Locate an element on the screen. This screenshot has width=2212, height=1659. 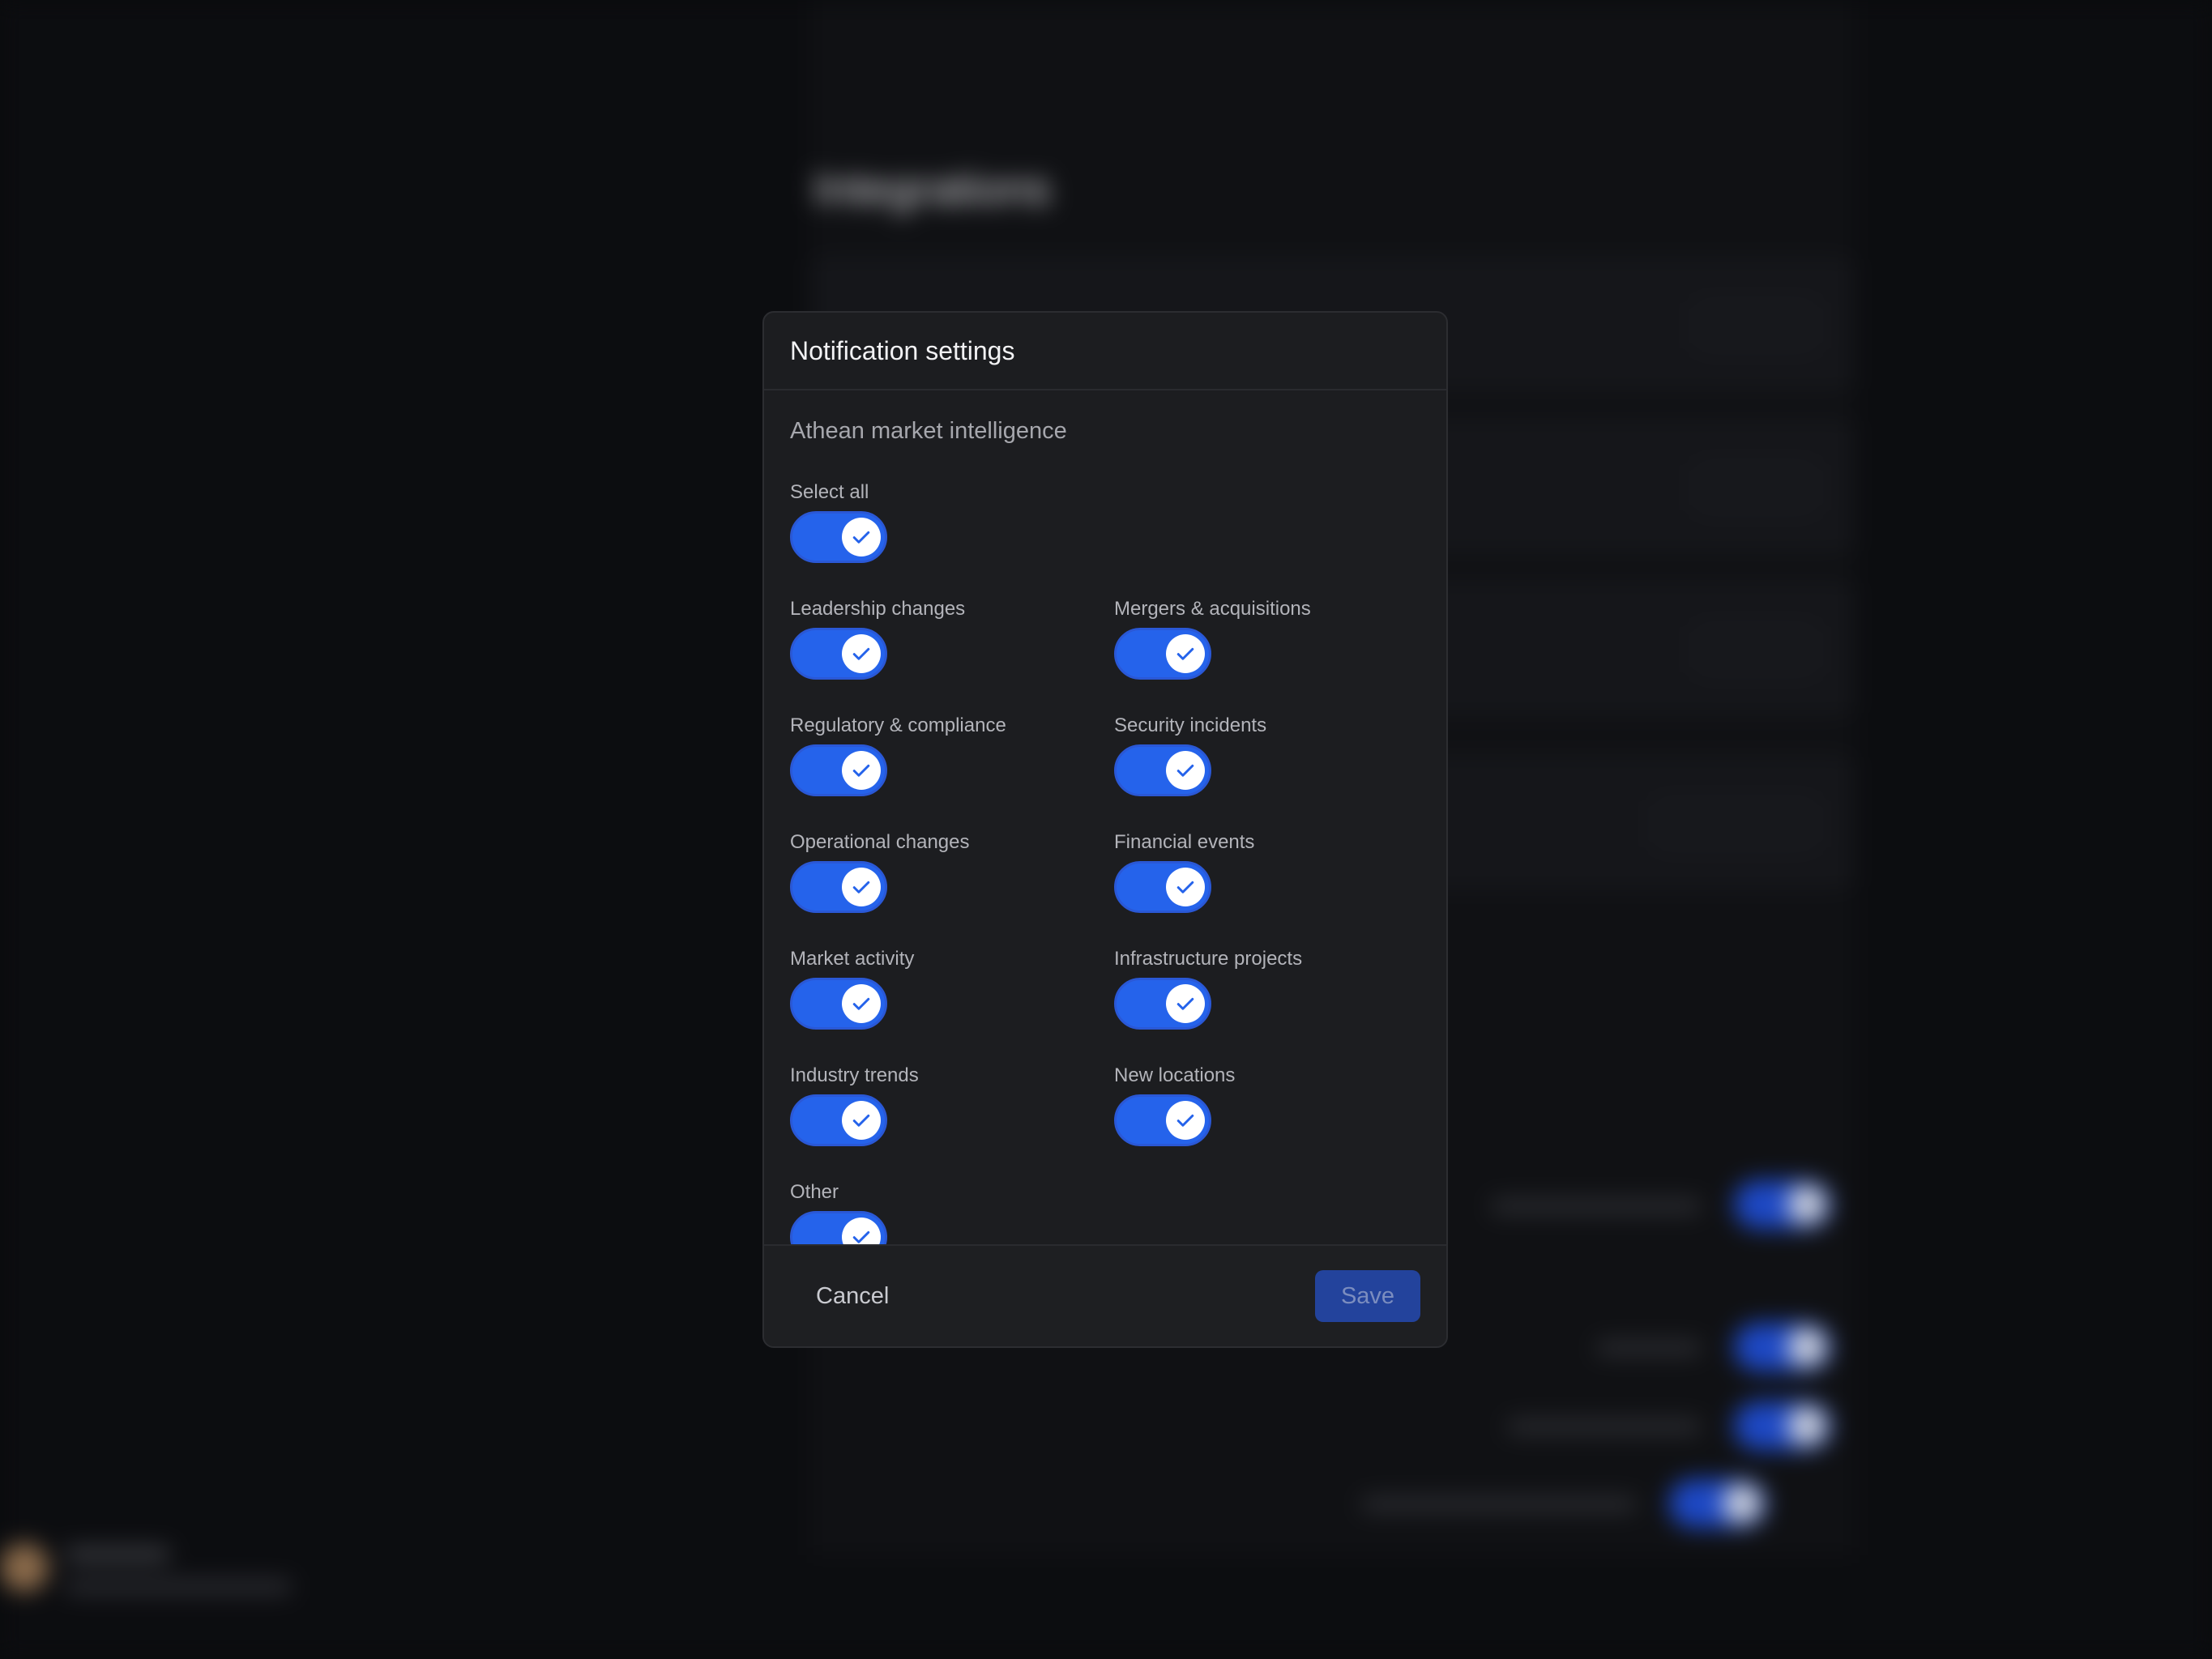
option-market-activity: Market activity is located at coordinates (952, 988).